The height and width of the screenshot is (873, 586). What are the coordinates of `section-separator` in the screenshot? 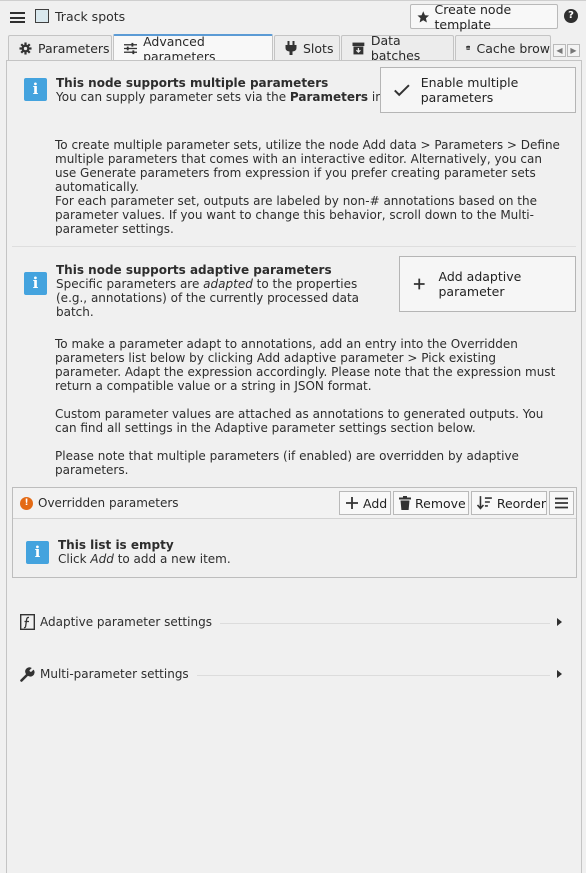 It's located at (294, 246).